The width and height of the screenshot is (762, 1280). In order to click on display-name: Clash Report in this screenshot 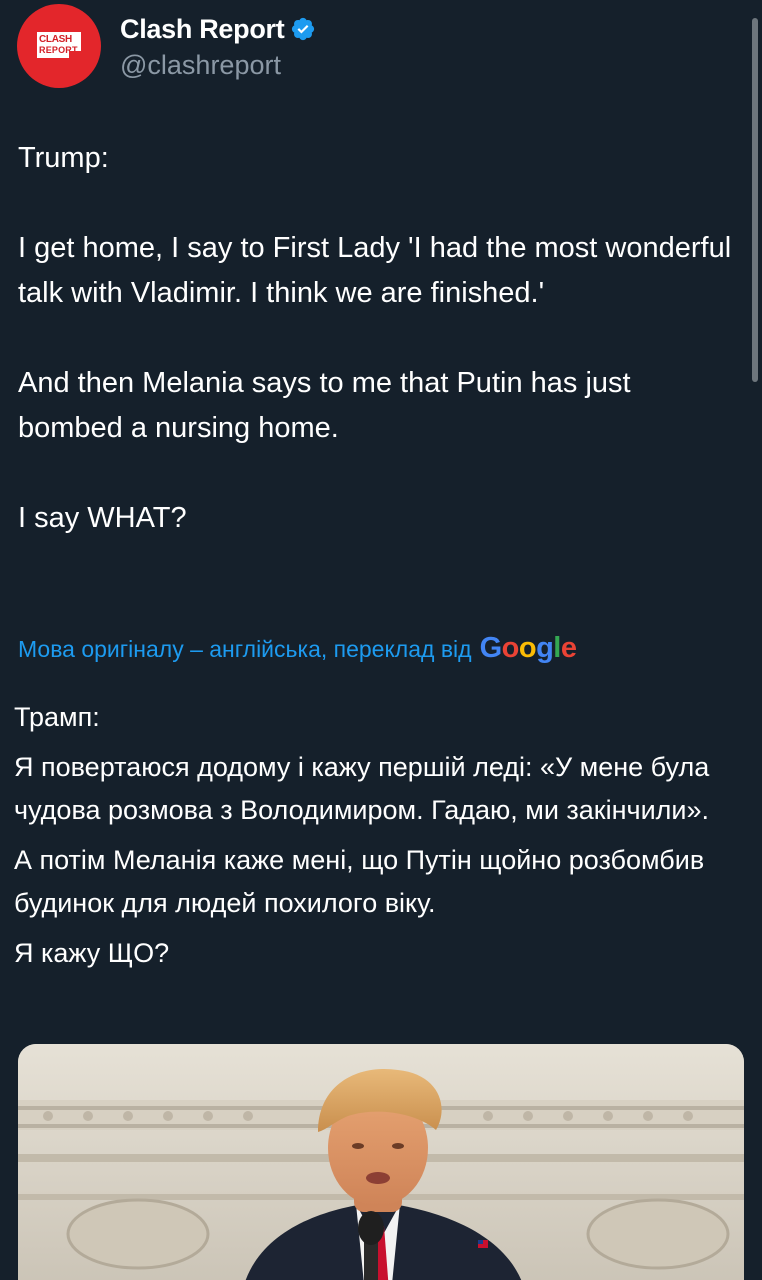, I will do `click(202, 29)`.